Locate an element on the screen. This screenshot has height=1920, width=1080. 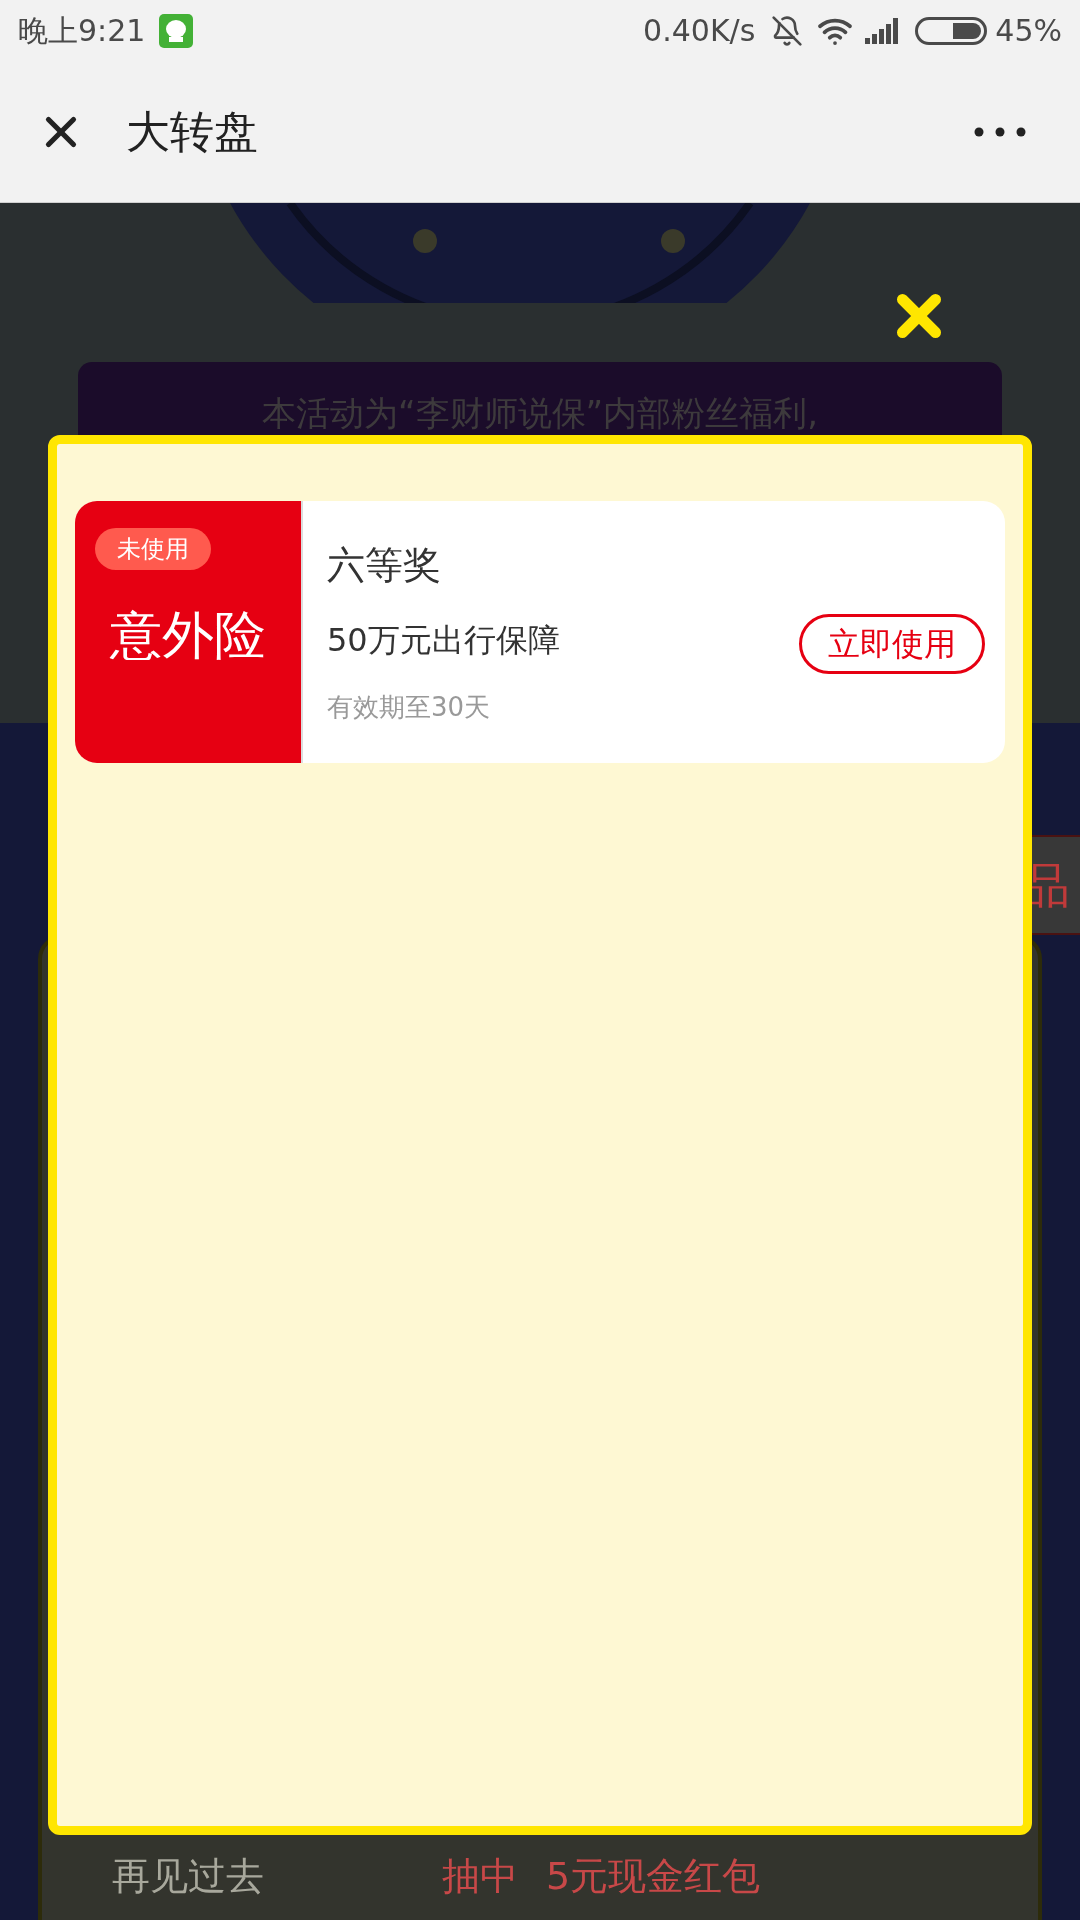
prize-description: 50万元出行保障 is located at coordinates (443, 640).